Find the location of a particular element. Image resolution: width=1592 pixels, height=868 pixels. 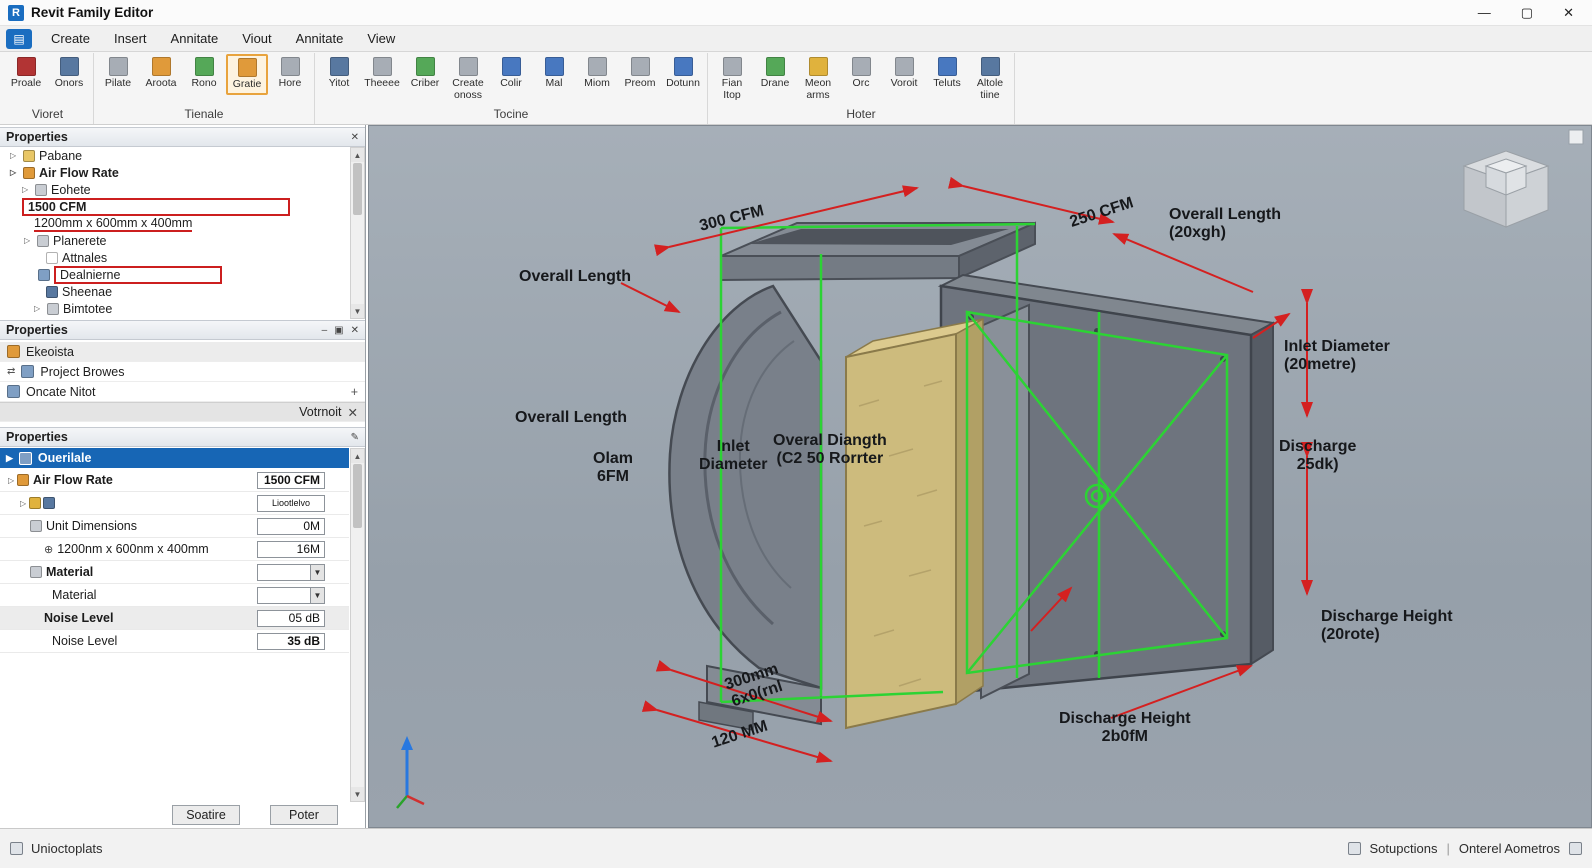

tree-item: ▷ Eohete is located at coordinates (174, 189).